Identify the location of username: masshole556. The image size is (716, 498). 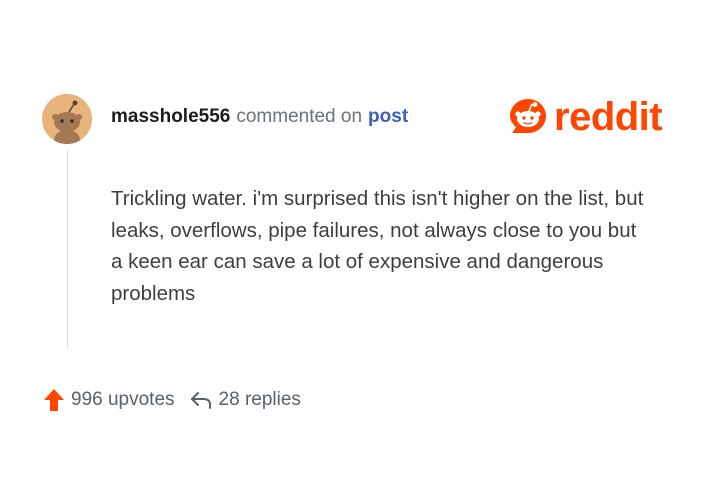
(170, 117).